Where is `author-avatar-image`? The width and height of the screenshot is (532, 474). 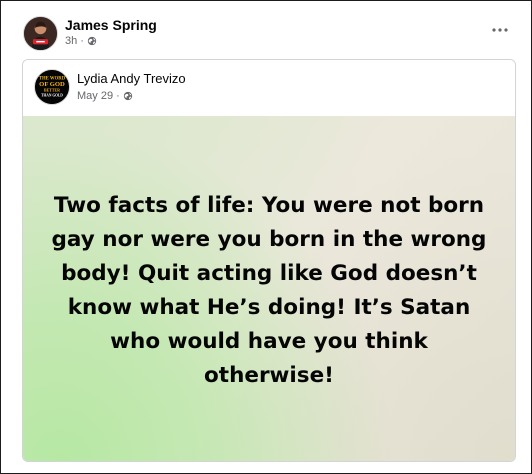 author-avatar-image is located at coordinates (40, 33).